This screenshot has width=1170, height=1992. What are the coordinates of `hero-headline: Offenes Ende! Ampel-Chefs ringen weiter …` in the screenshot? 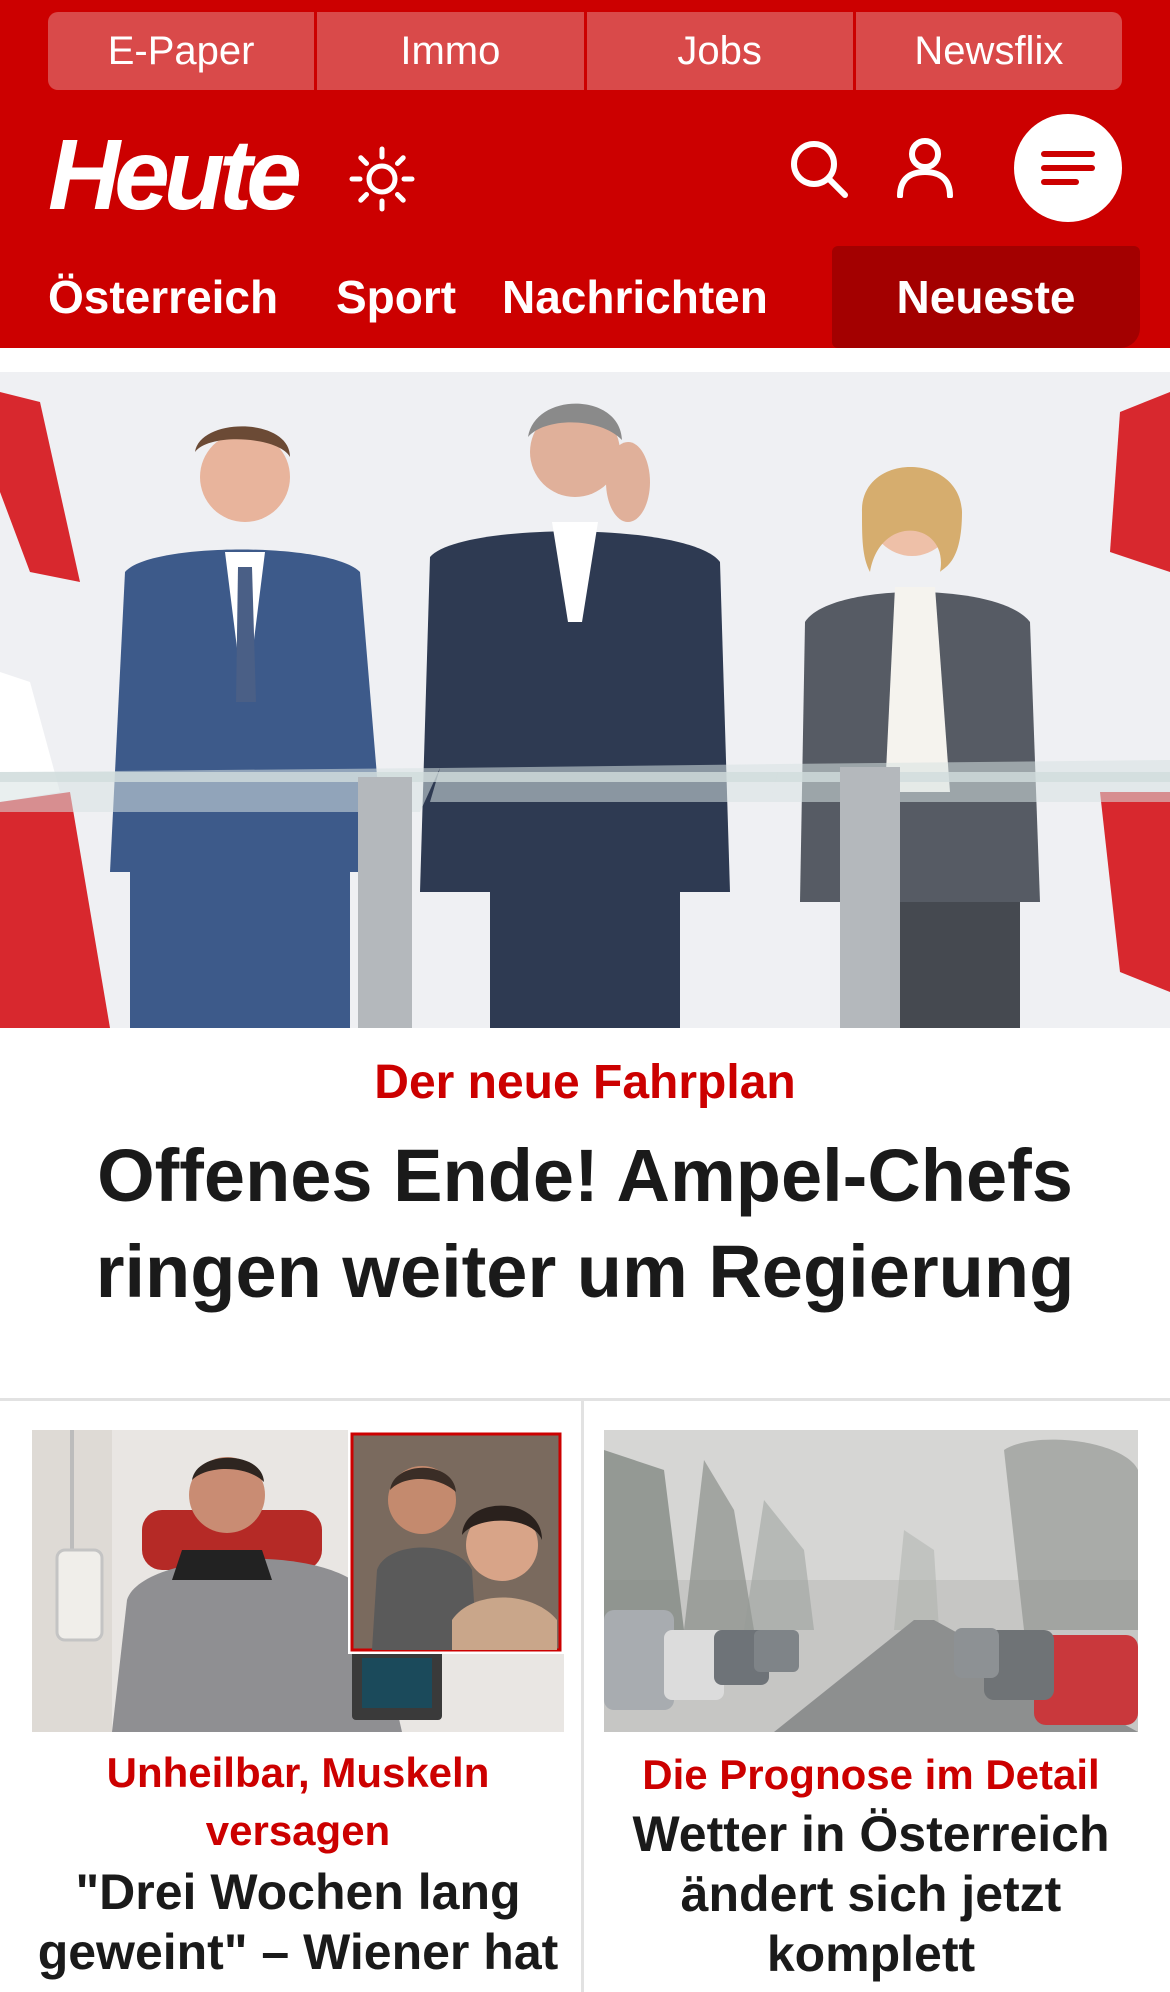 It's located at (585, 1224).